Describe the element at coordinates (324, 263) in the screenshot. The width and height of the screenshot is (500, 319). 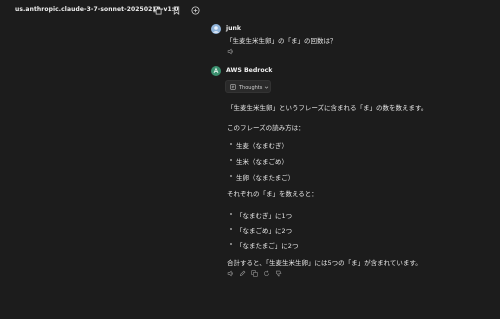
I see `paragraph: 合計すると、「生麦生米生卵」には5つの「ま」が含まれています。` at that location.